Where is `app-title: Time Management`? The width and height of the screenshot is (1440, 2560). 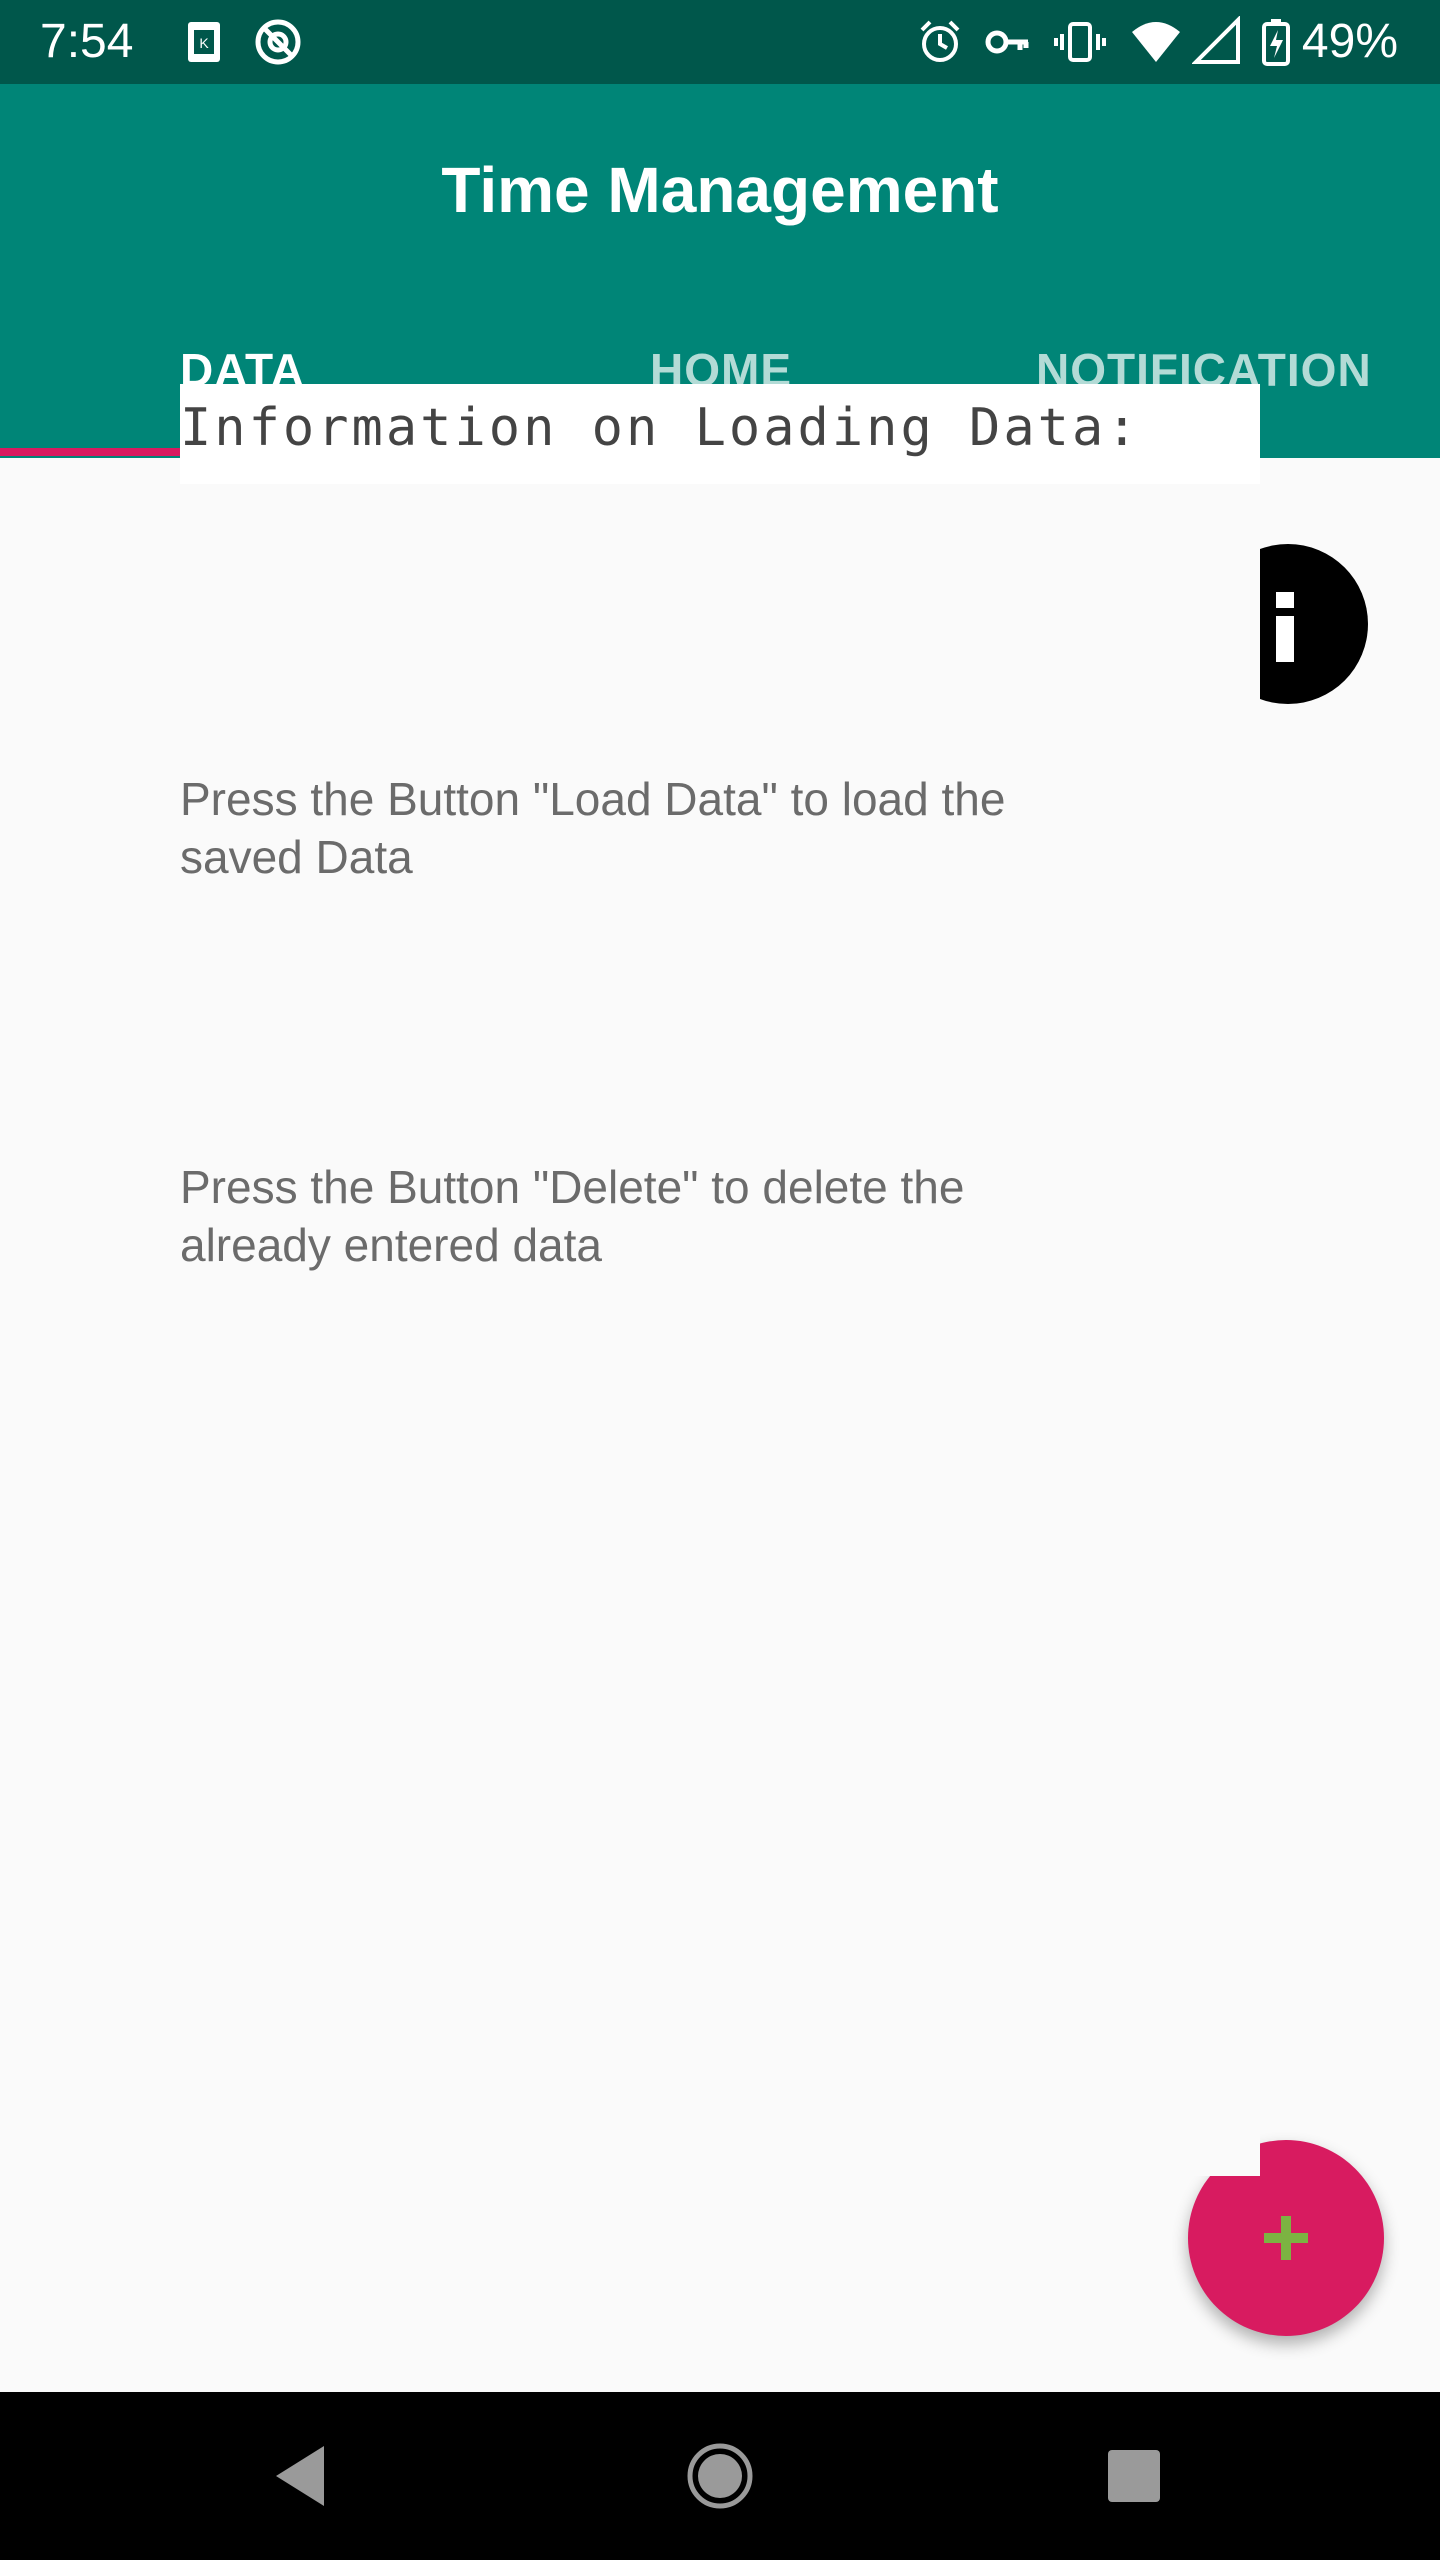
app-title: Time Management is located at coordinates (720, 190).